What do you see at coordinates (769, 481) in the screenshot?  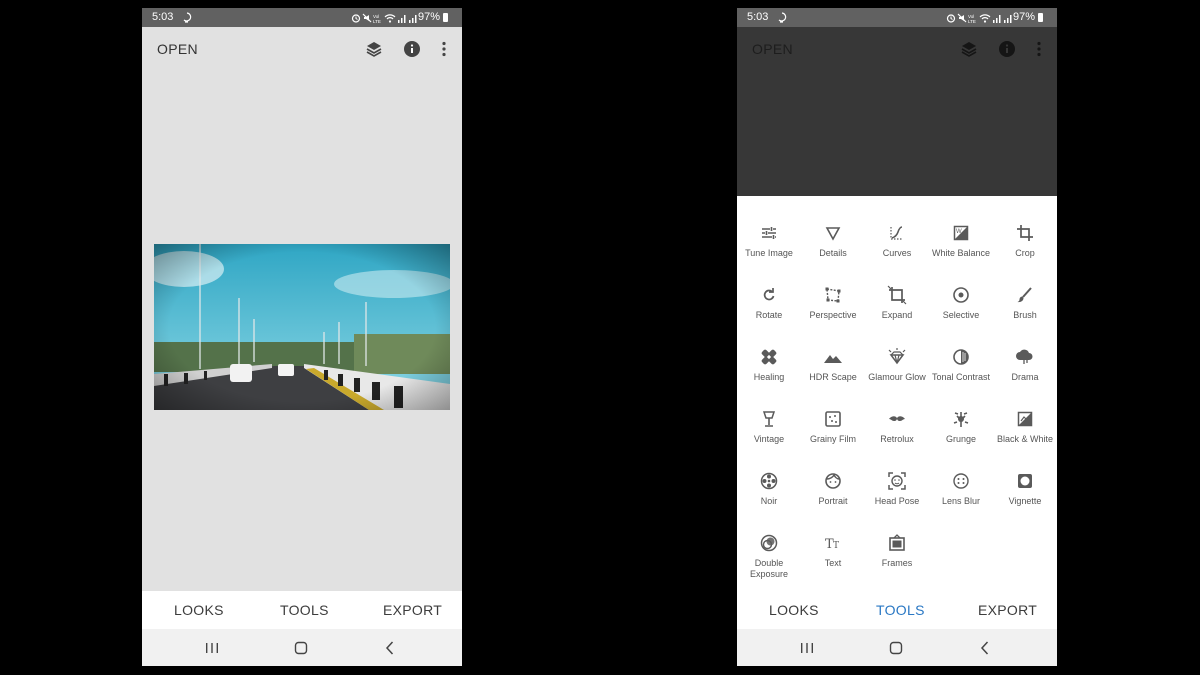 I see `noir-icon` at bounding box center [769, 481].